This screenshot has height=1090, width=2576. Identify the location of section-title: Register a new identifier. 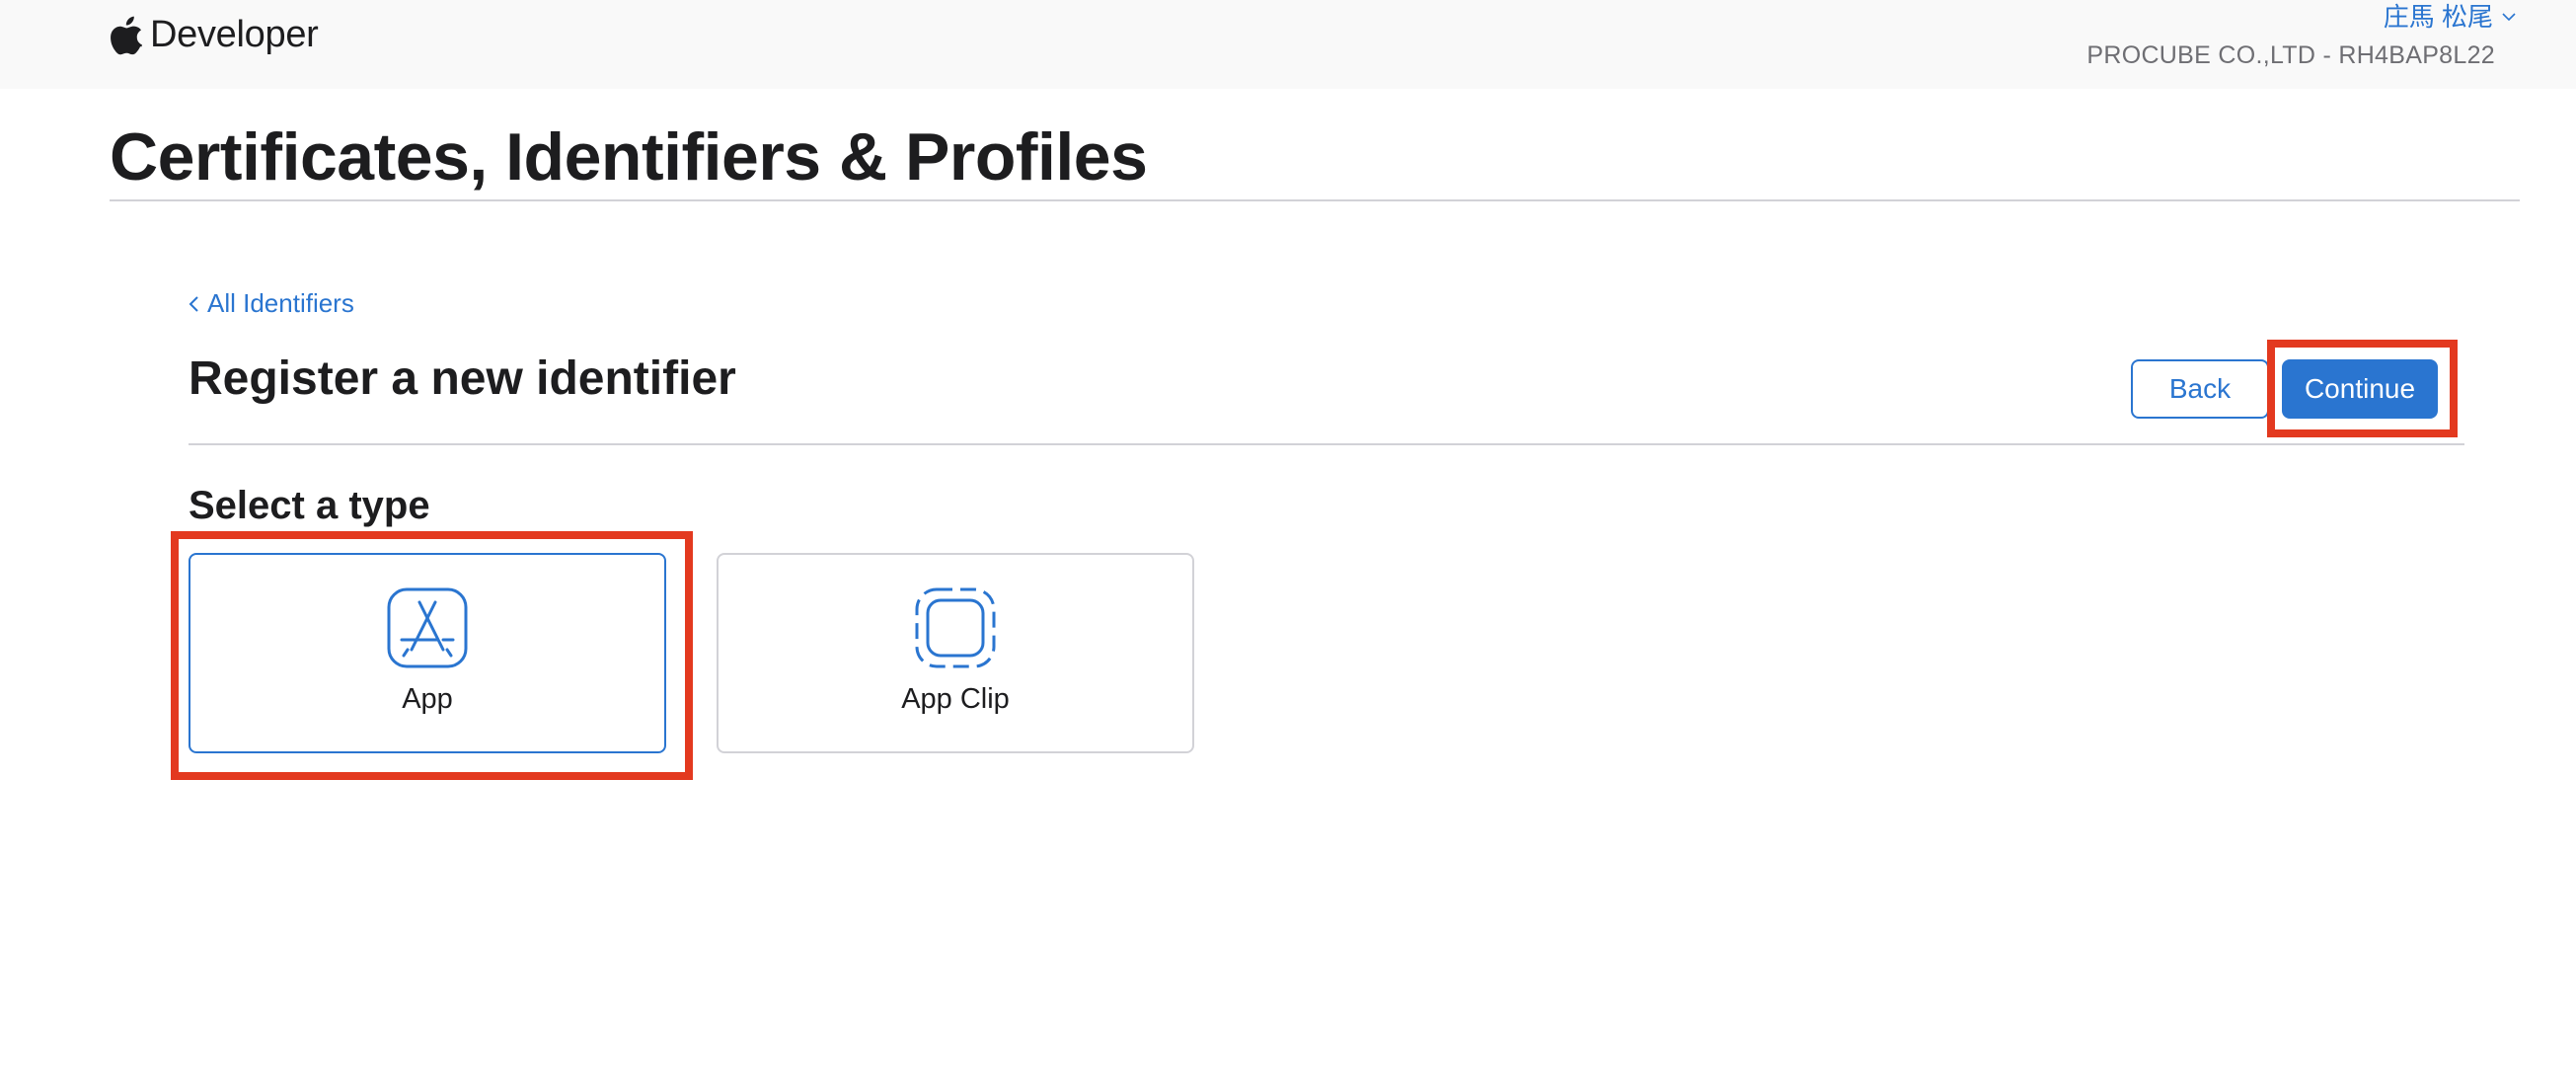
(462, 379).